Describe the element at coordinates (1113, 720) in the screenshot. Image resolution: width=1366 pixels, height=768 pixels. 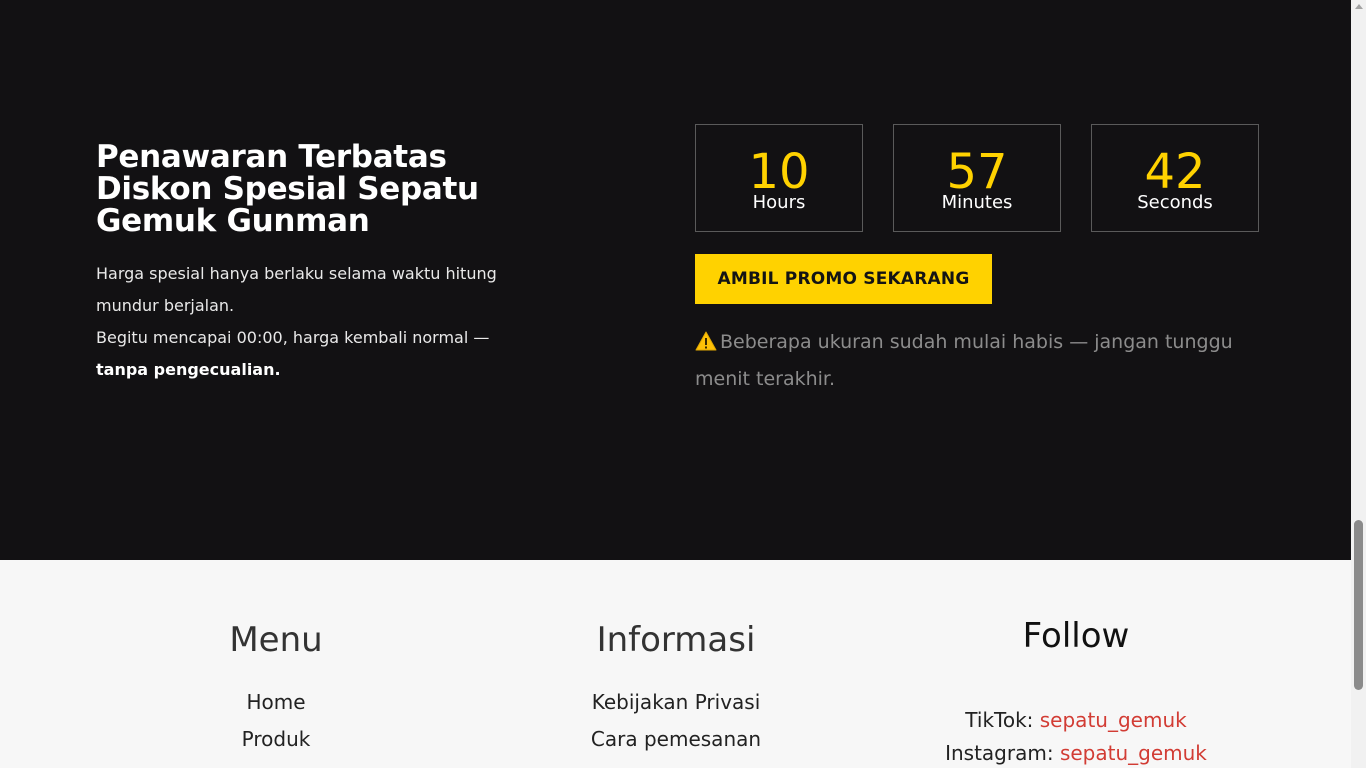
I see `tiktok-link: sepatu_gemuk` at that location.